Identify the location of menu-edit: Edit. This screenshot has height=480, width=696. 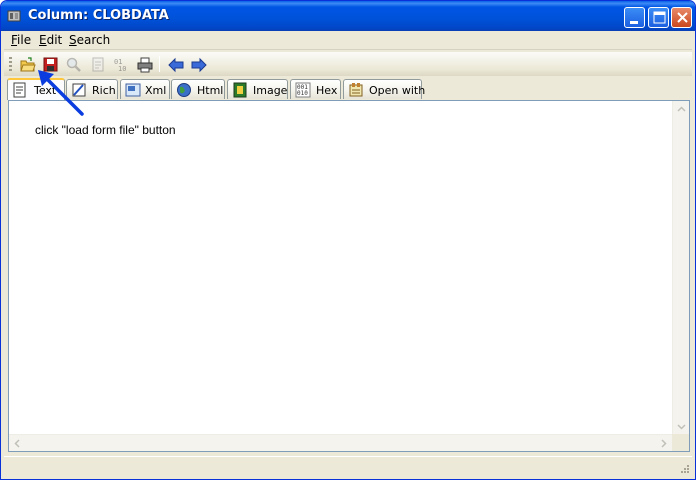
(50, 40).